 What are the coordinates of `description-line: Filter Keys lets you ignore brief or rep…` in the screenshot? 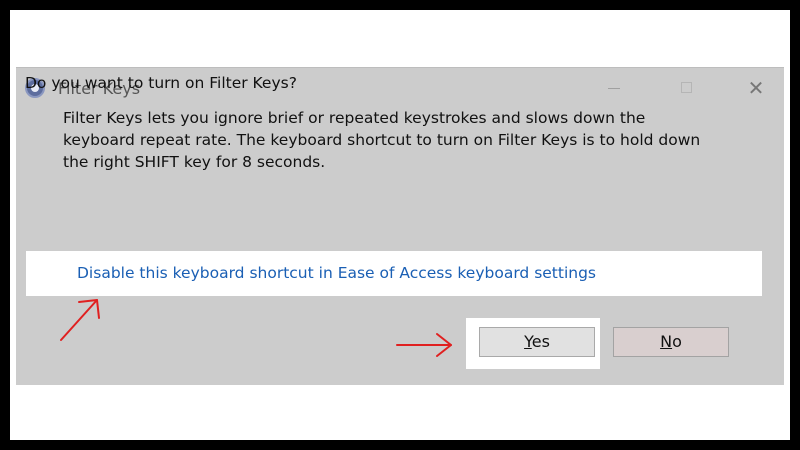 It's located at (354, 118).